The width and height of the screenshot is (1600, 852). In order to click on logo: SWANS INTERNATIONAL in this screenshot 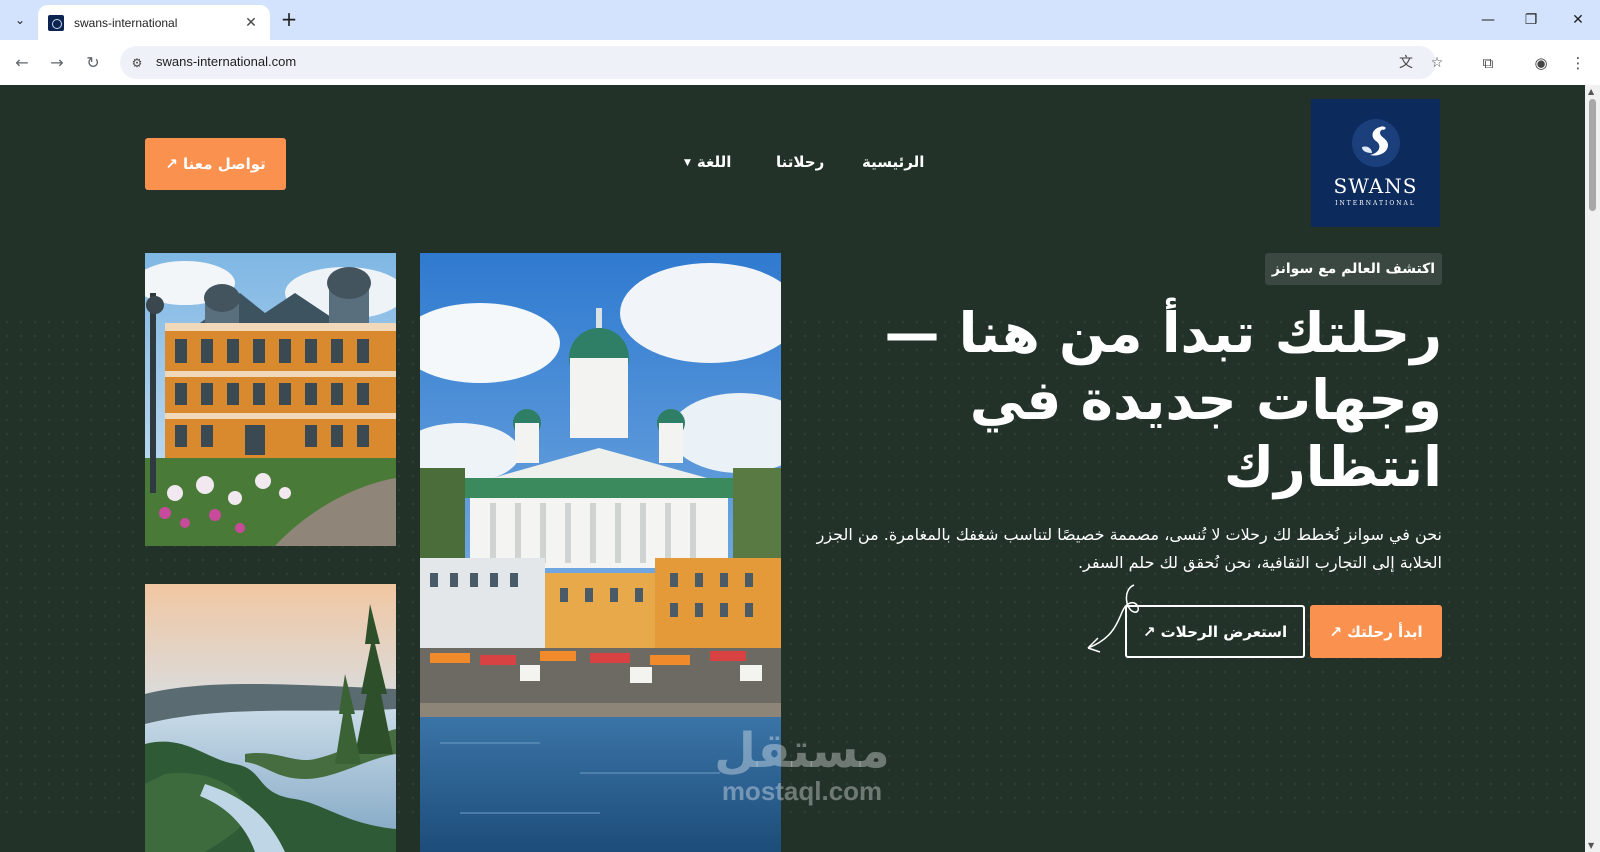, I will do `click(1375, 163)`.